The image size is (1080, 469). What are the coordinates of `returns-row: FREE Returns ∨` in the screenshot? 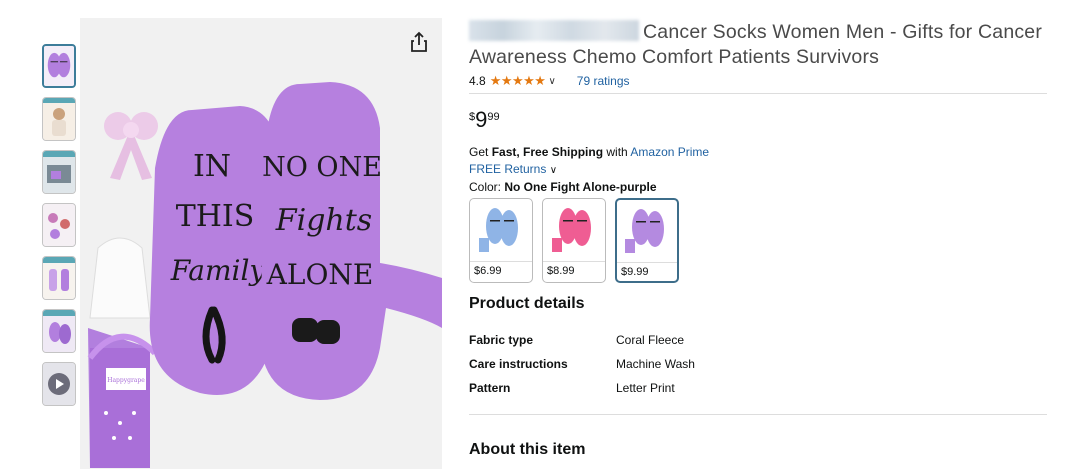 It's located at (758, 170).